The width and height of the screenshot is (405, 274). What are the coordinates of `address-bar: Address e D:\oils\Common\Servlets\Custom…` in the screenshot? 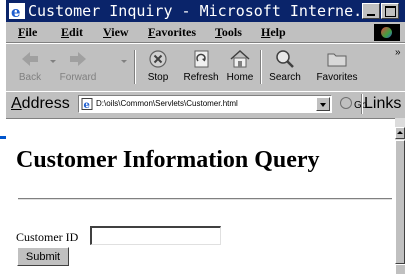 It's located at (205, 105).